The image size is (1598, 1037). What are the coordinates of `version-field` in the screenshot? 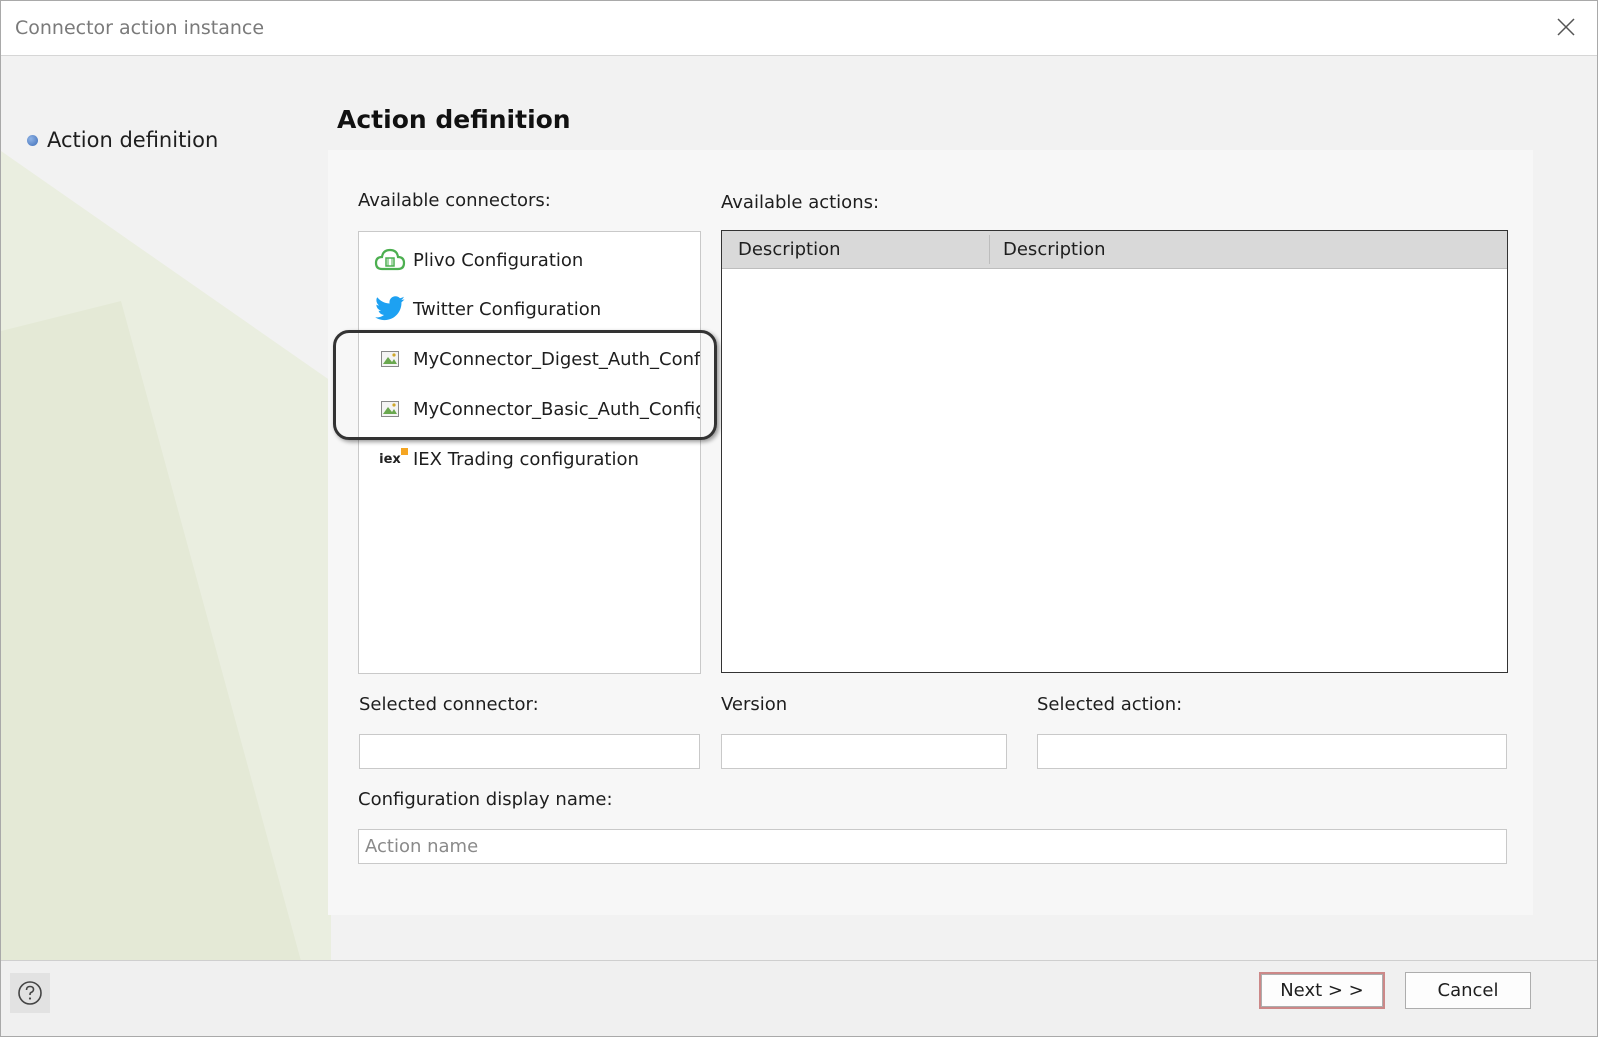 It's located at (864, 751).